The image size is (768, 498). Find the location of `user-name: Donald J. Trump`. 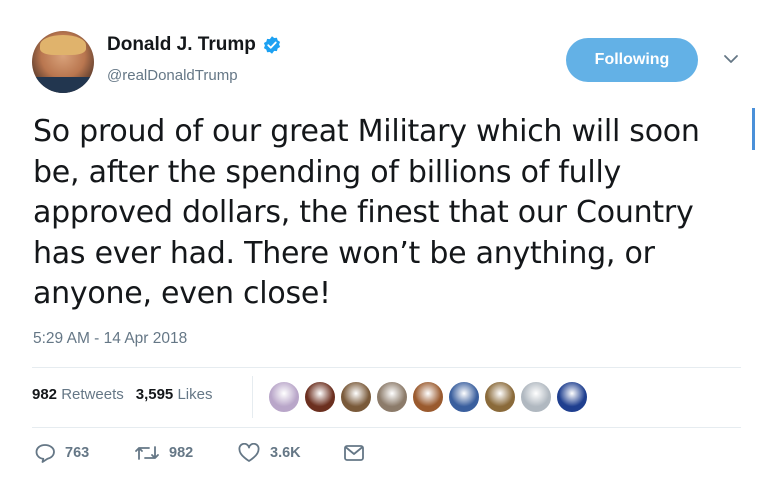

user-name: Donald J. Trump is located at coordinates (194, 45).